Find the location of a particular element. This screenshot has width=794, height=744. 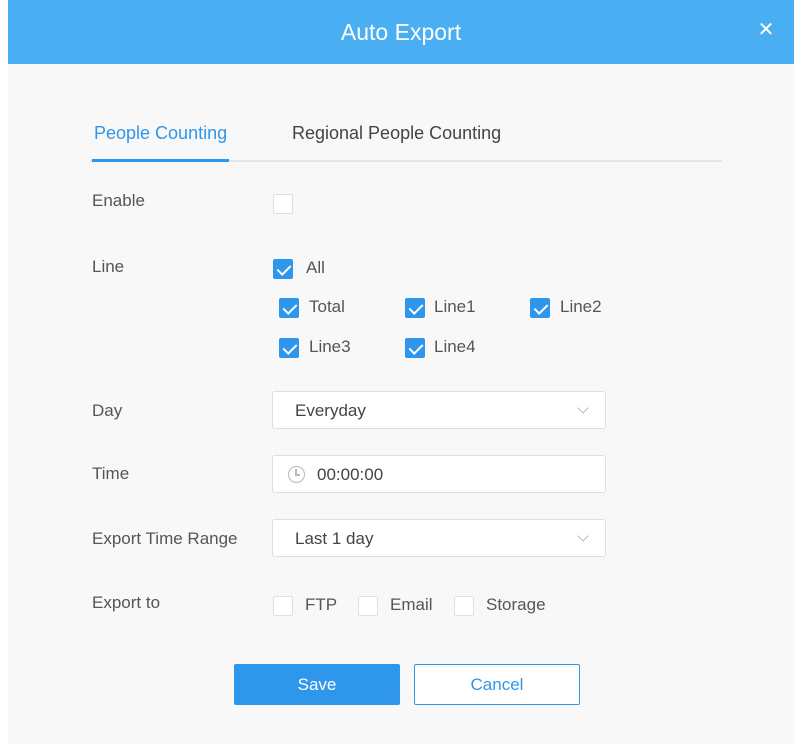

time-label: Time is located at coordinates (111, 473).